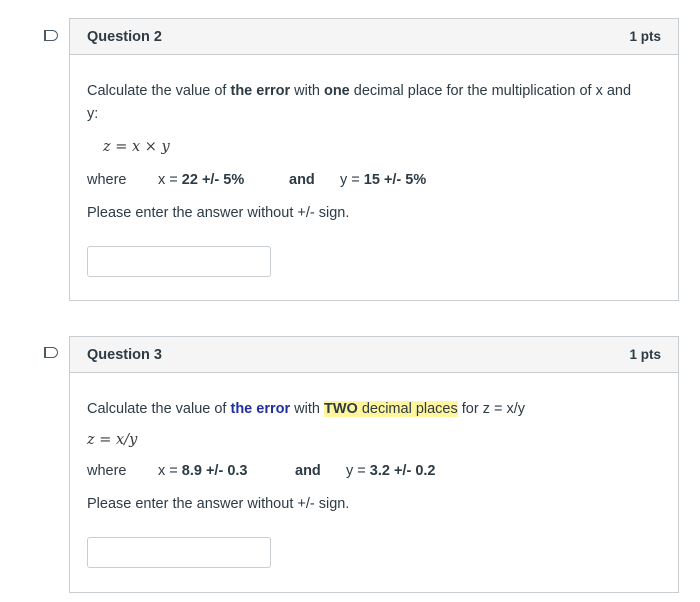  I want to click on question-header: Question 3 1 pts, so click(374, 355).